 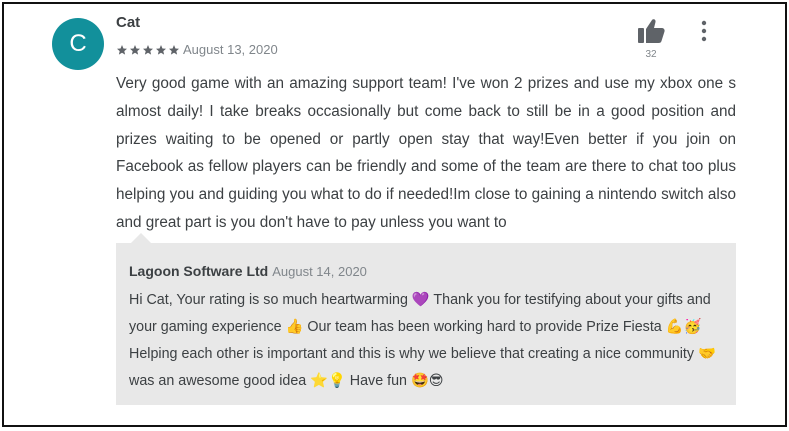 I want to click on reply-author: Lagoon Software Ltd, so click(x=199, y=271).